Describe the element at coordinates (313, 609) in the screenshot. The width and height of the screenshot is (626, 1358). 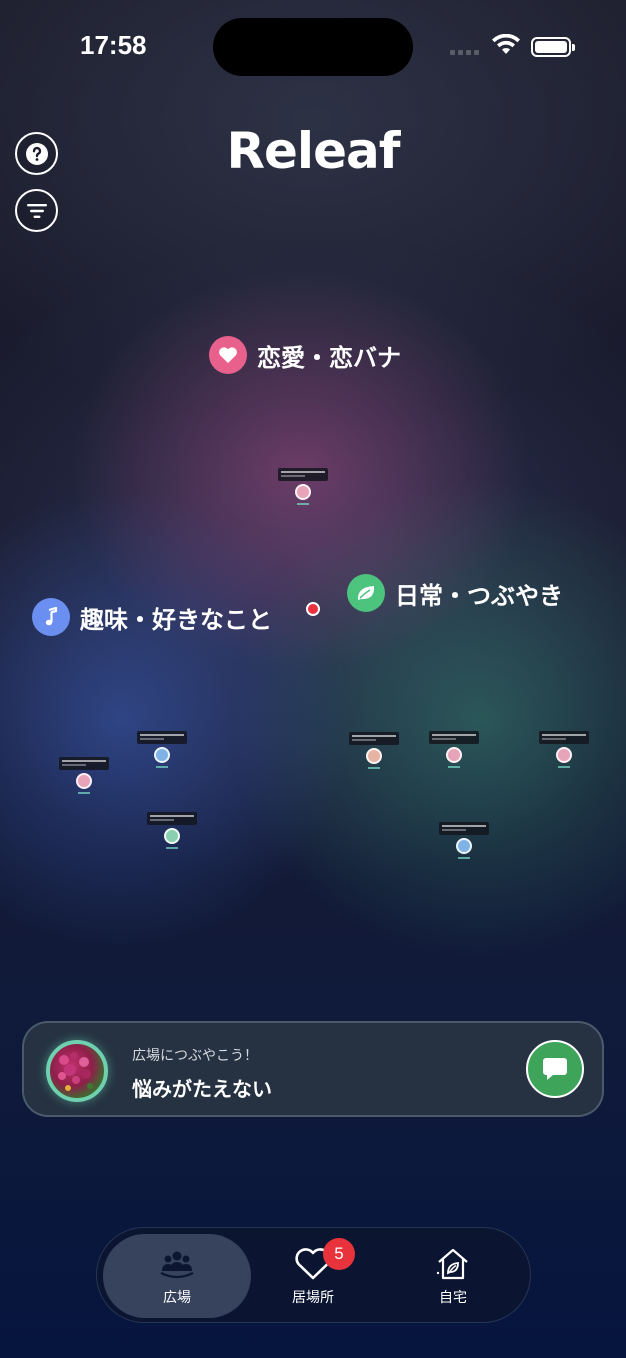
I see `current-location-dot` at that location.